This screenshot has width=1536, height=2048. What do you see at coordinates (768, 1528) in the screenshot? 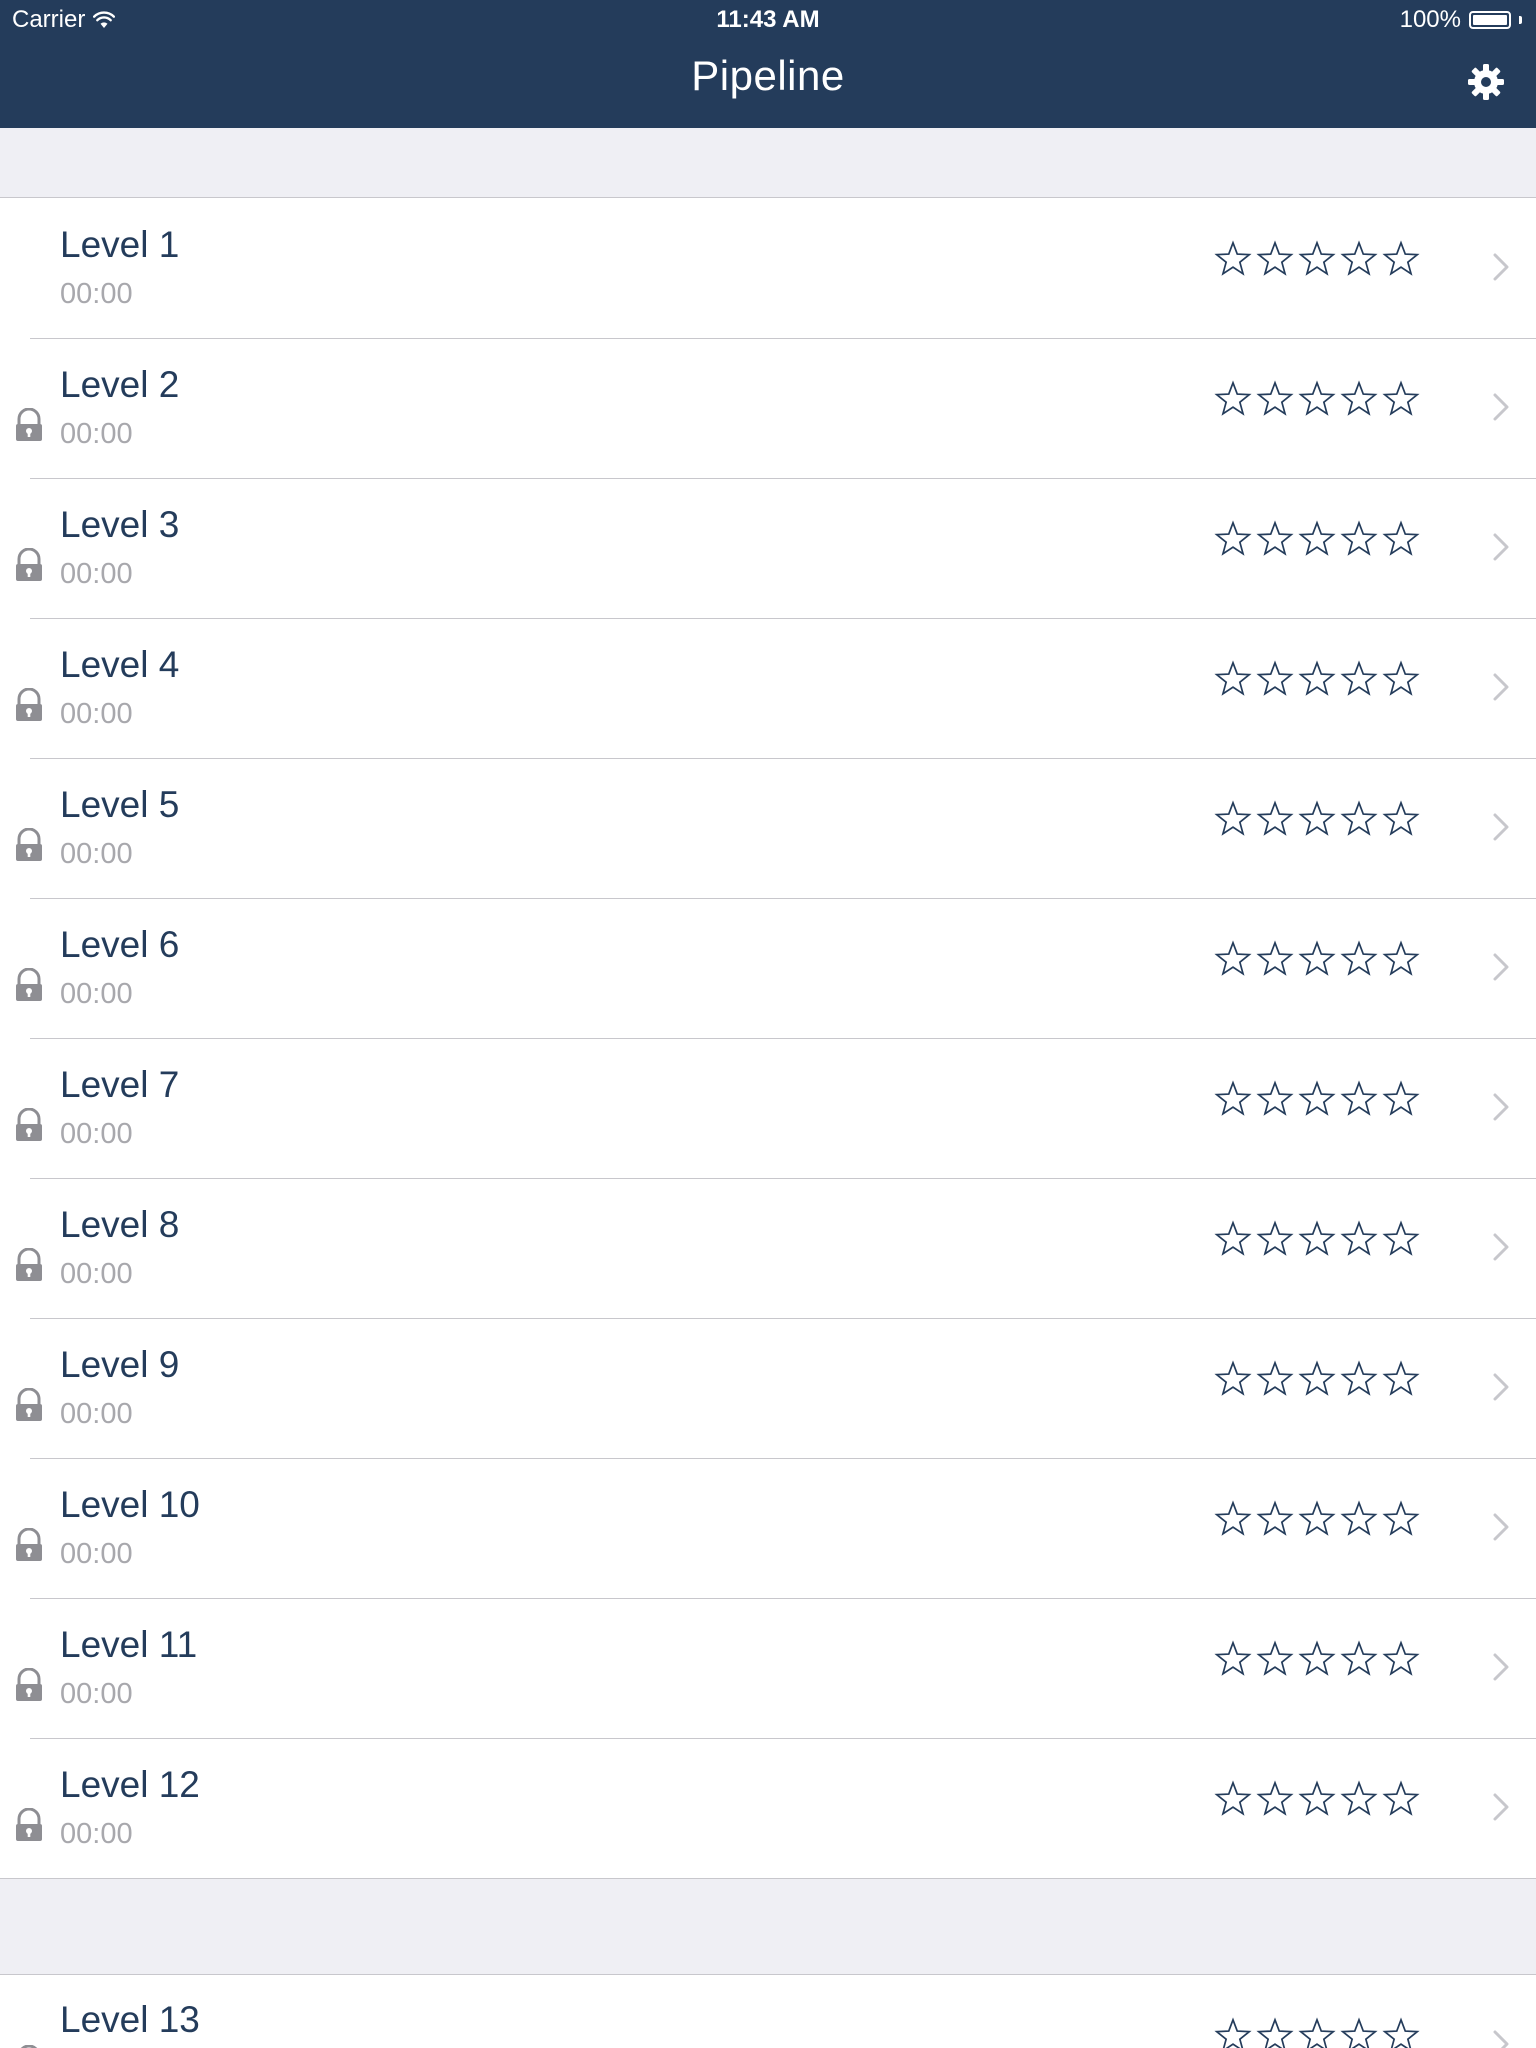
I see `level-row: Level 10 00:00` at bounding box center [768, 1528].